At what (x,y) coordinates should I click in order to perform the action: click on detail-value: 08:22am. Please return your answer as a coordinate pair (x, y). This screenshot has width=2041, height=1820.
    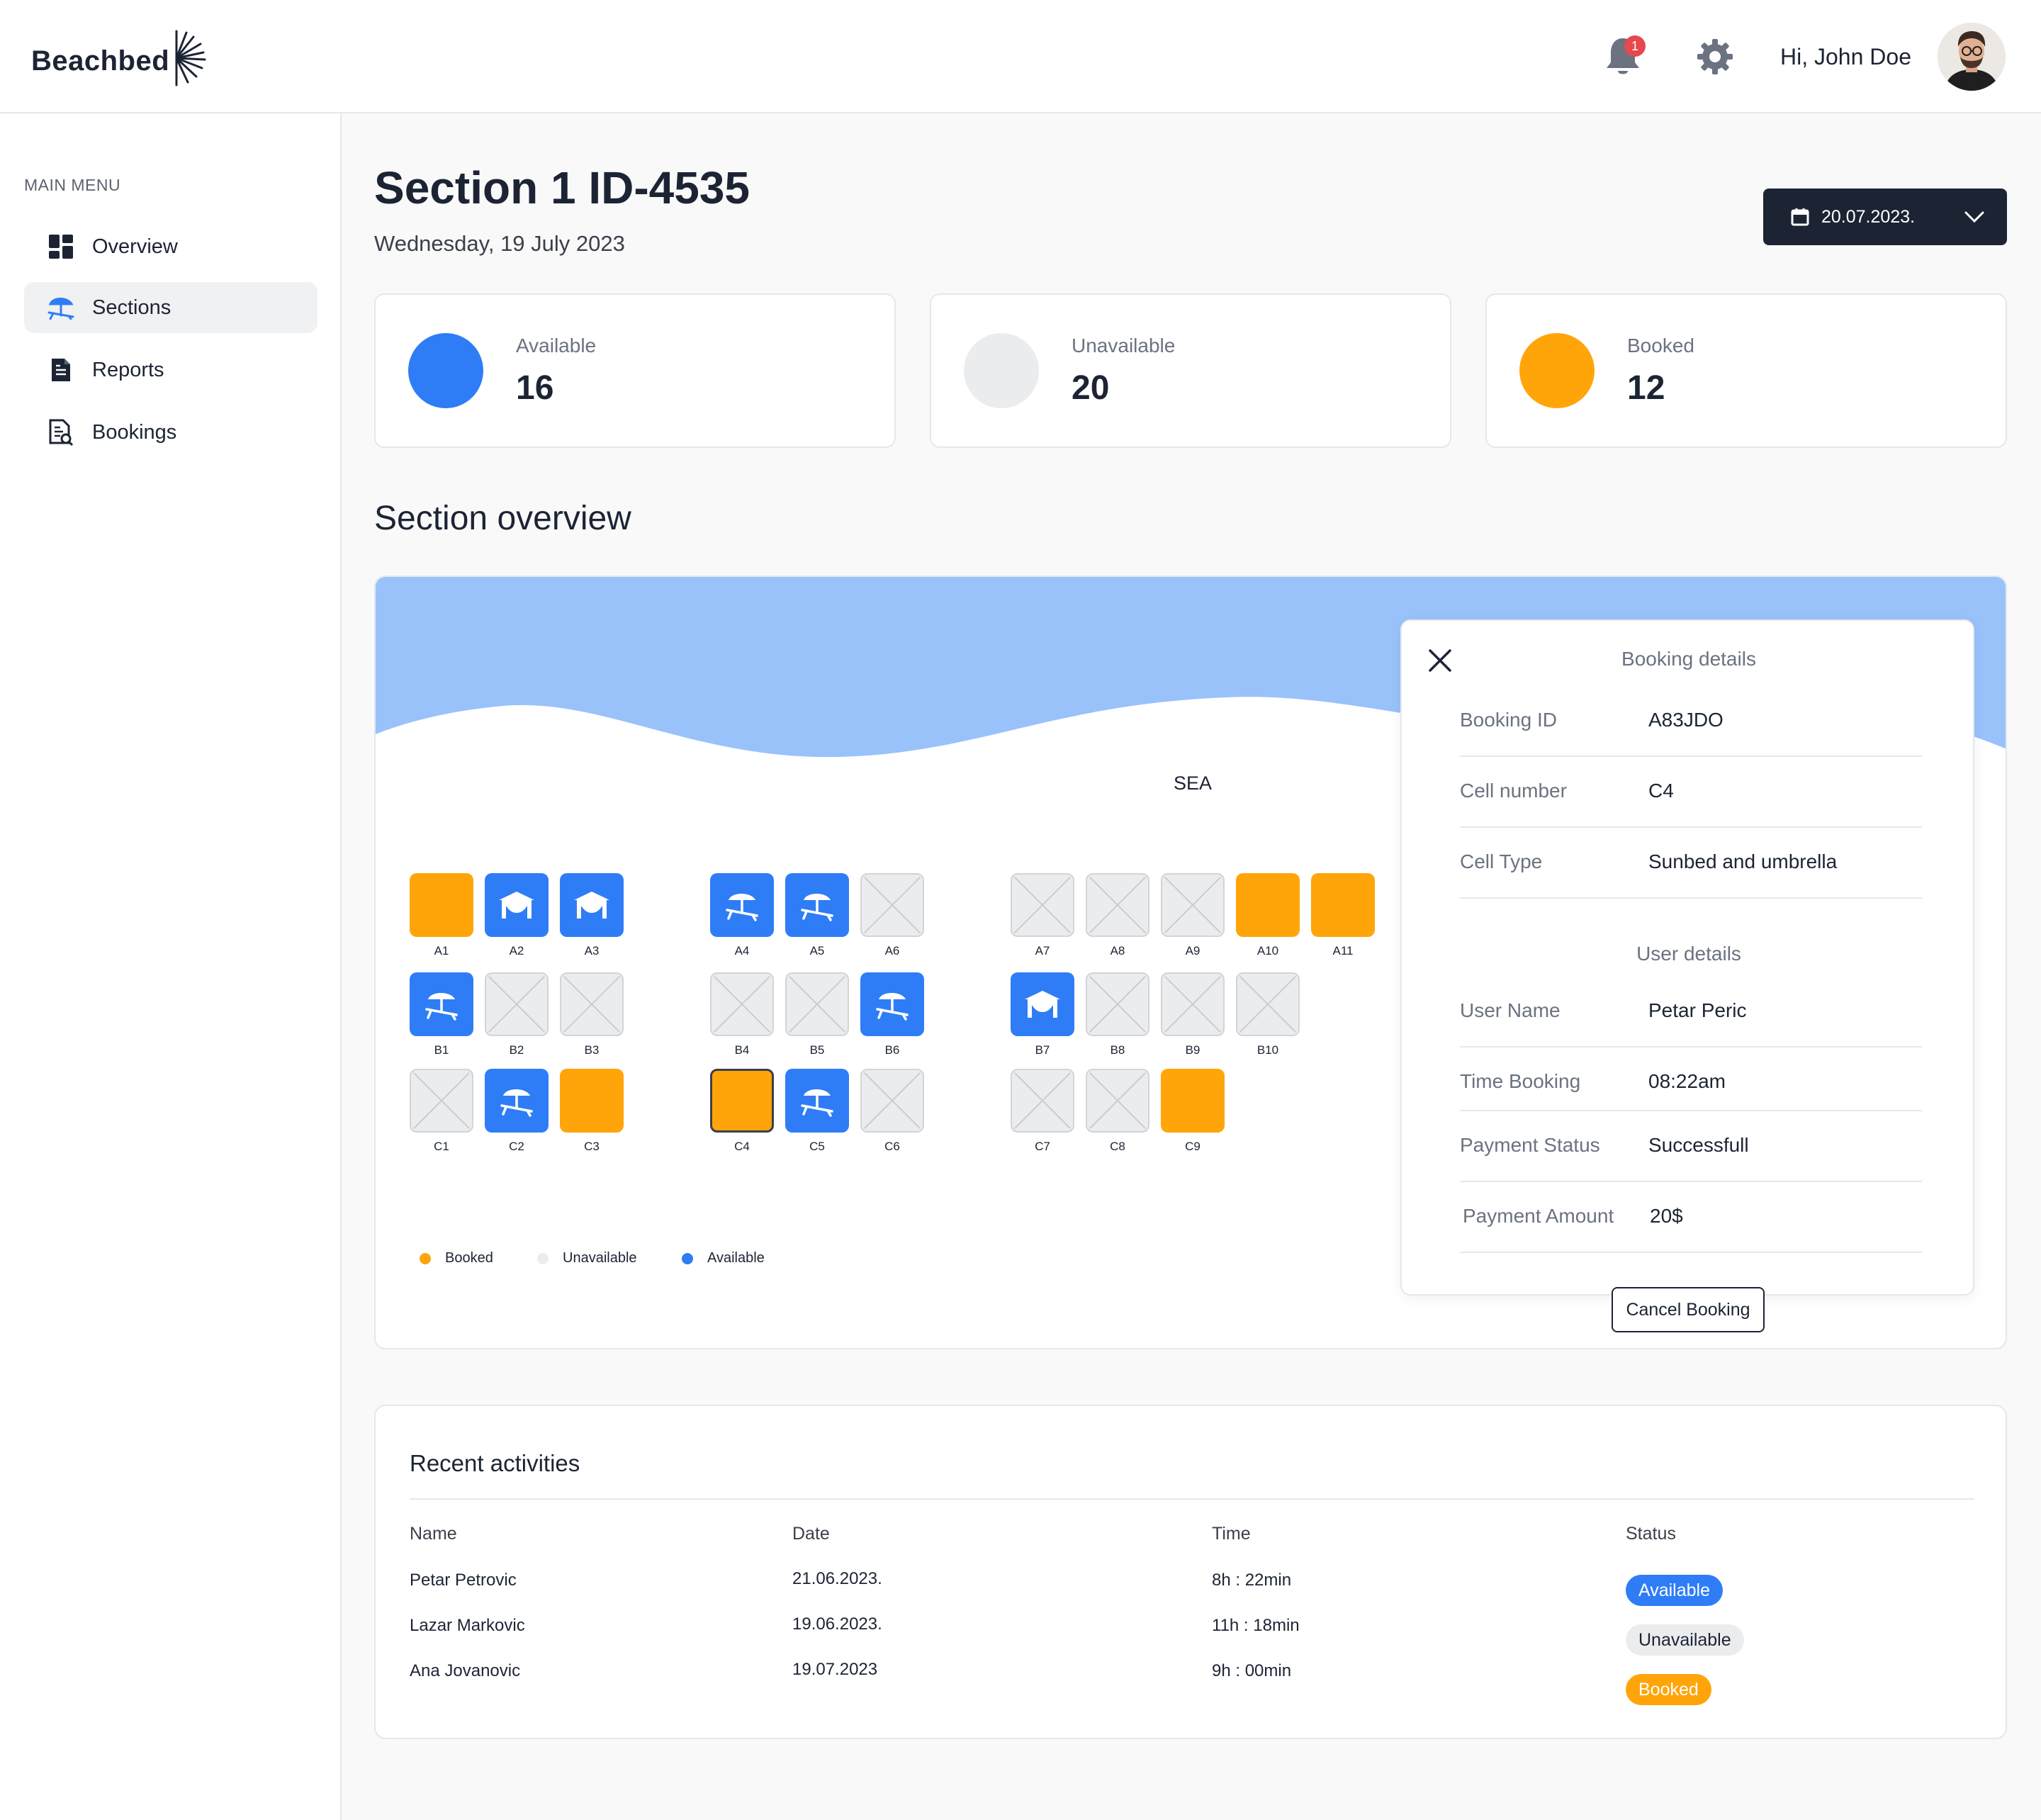
    Looking at the image, I should click on (1687, 1081).